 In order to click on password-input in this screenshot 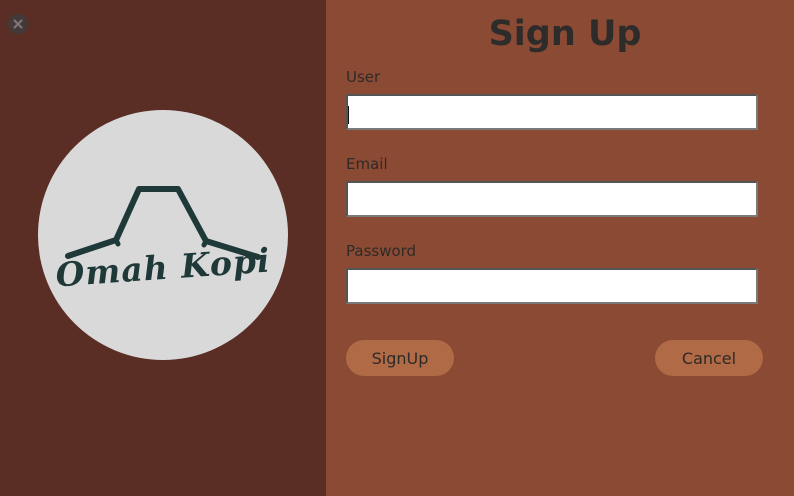, I will do `click(552, 286)`.